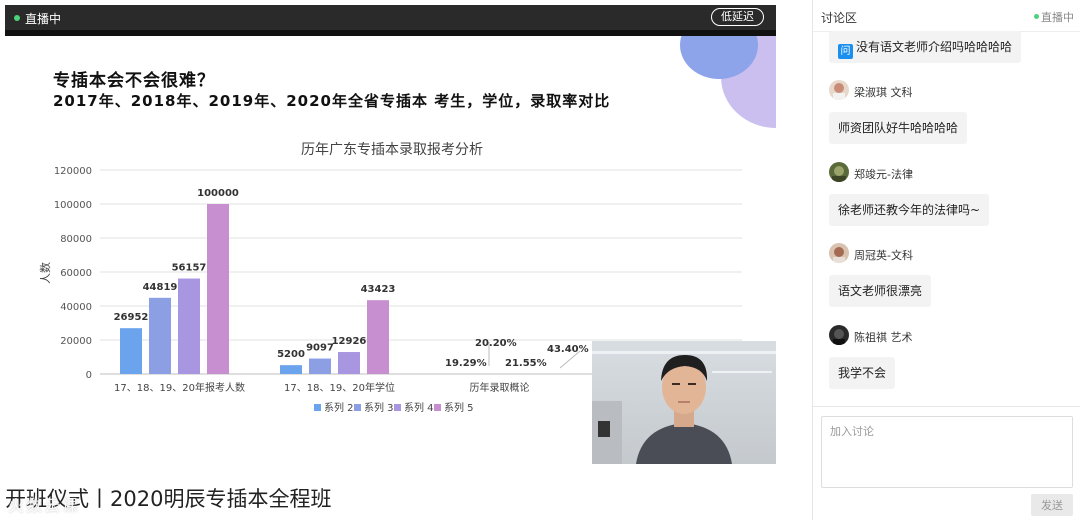  What do you see at coordinates (568, 349) in the screenshot?
I see `rate-data-label: 43.40%` at bounding box center [568, 349].